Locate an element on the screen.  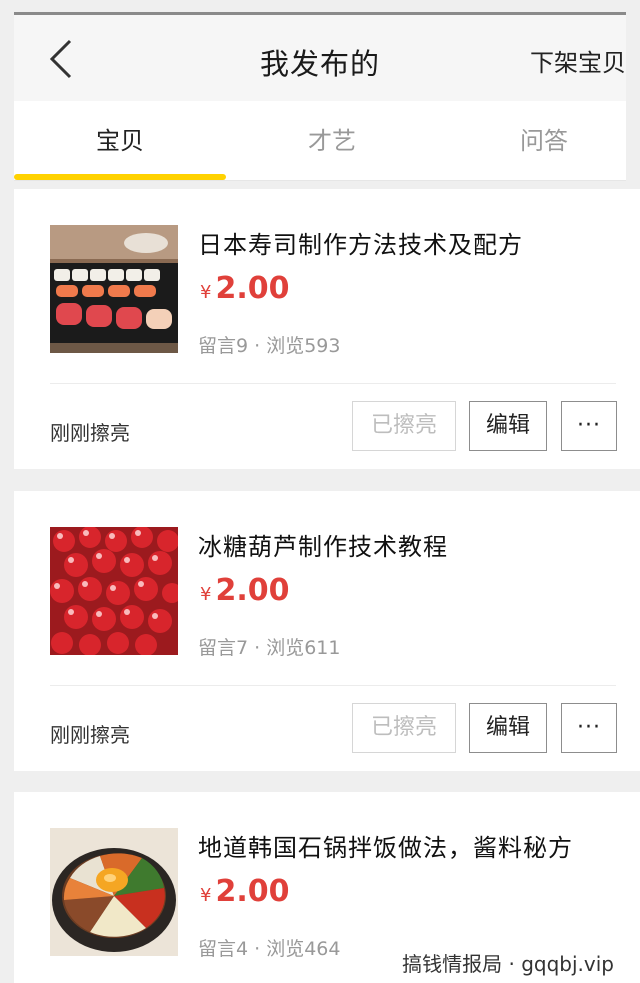
item-title: 冰糖葫芦制作技术教程 is located at coordinates (323, 544).